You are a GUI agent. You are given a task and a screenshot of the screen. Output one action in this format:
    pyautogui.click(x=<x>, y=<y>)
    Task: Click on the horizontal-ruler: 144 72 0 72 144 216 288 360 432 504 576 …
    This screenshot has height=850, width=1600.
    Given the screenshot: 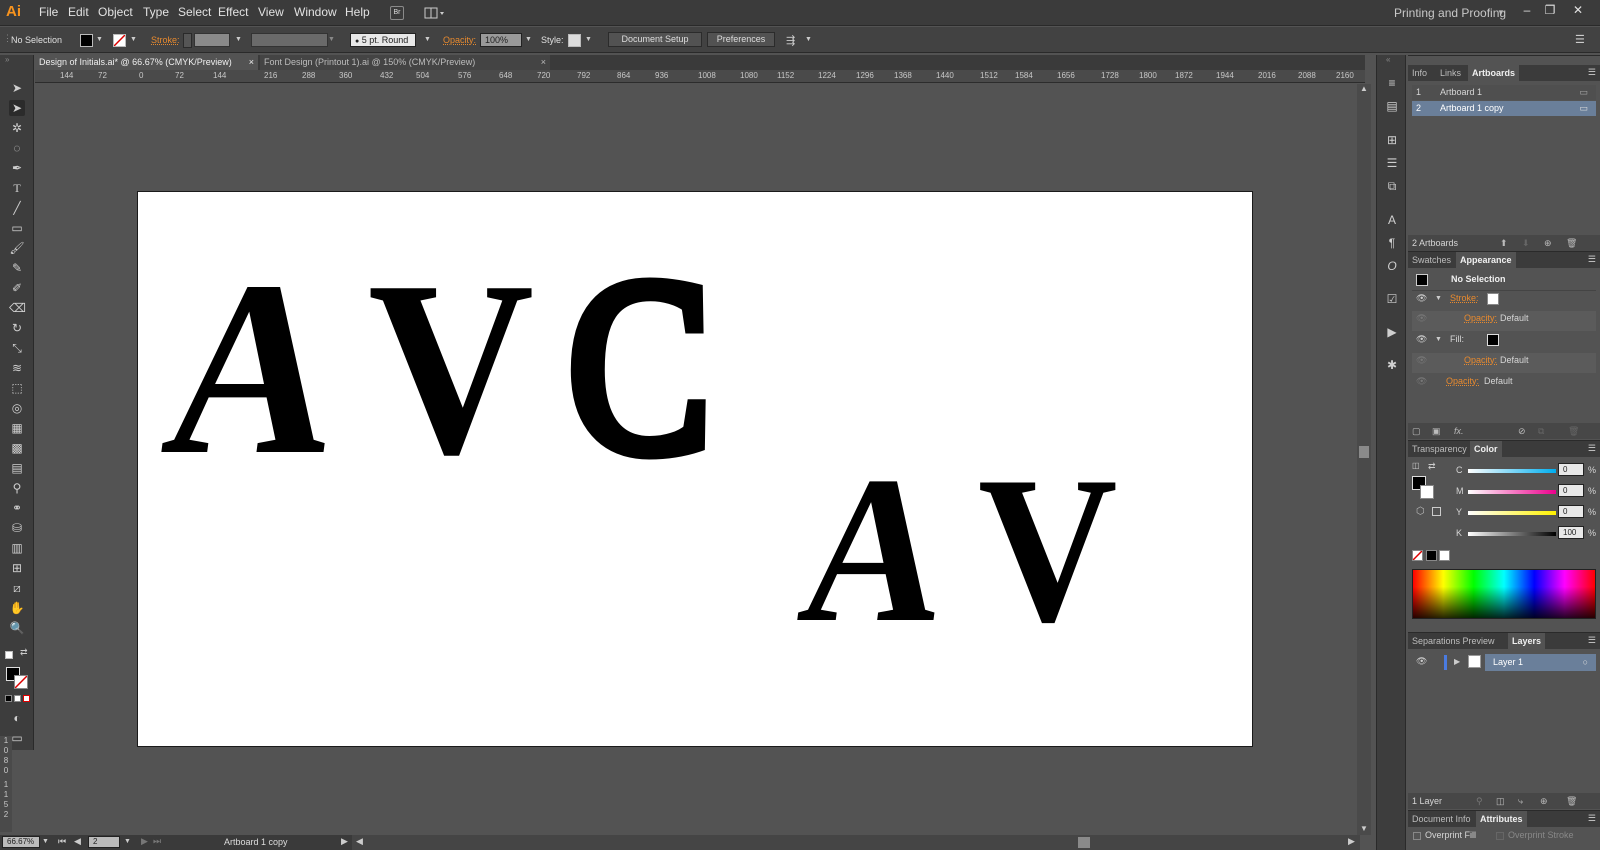 What is the action you would take?
    pyautogui.click(x=700, y=76)
    